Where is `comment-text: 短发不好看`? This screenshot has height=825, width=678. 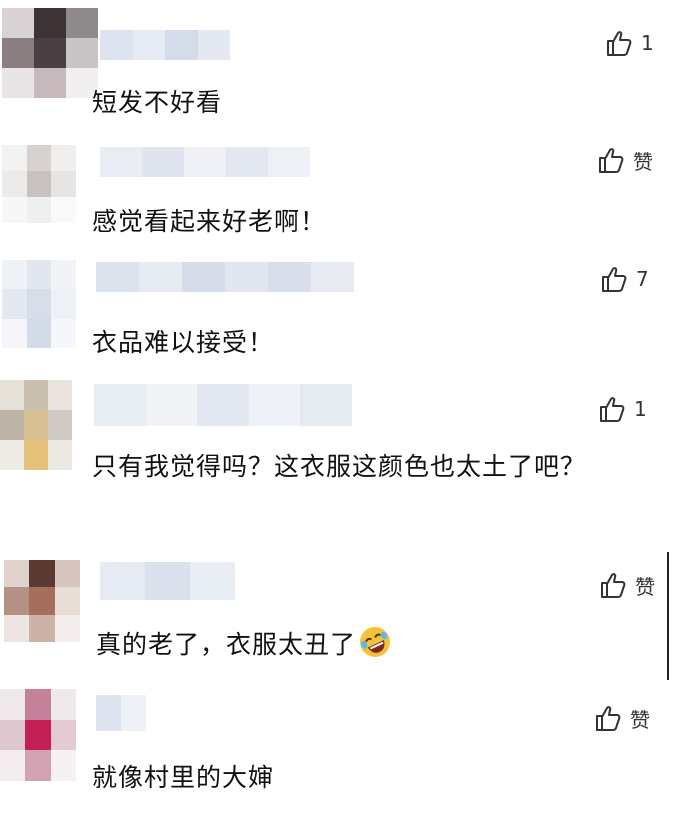 comment-text: 短发不好看 is located at coordinates (157, 102).